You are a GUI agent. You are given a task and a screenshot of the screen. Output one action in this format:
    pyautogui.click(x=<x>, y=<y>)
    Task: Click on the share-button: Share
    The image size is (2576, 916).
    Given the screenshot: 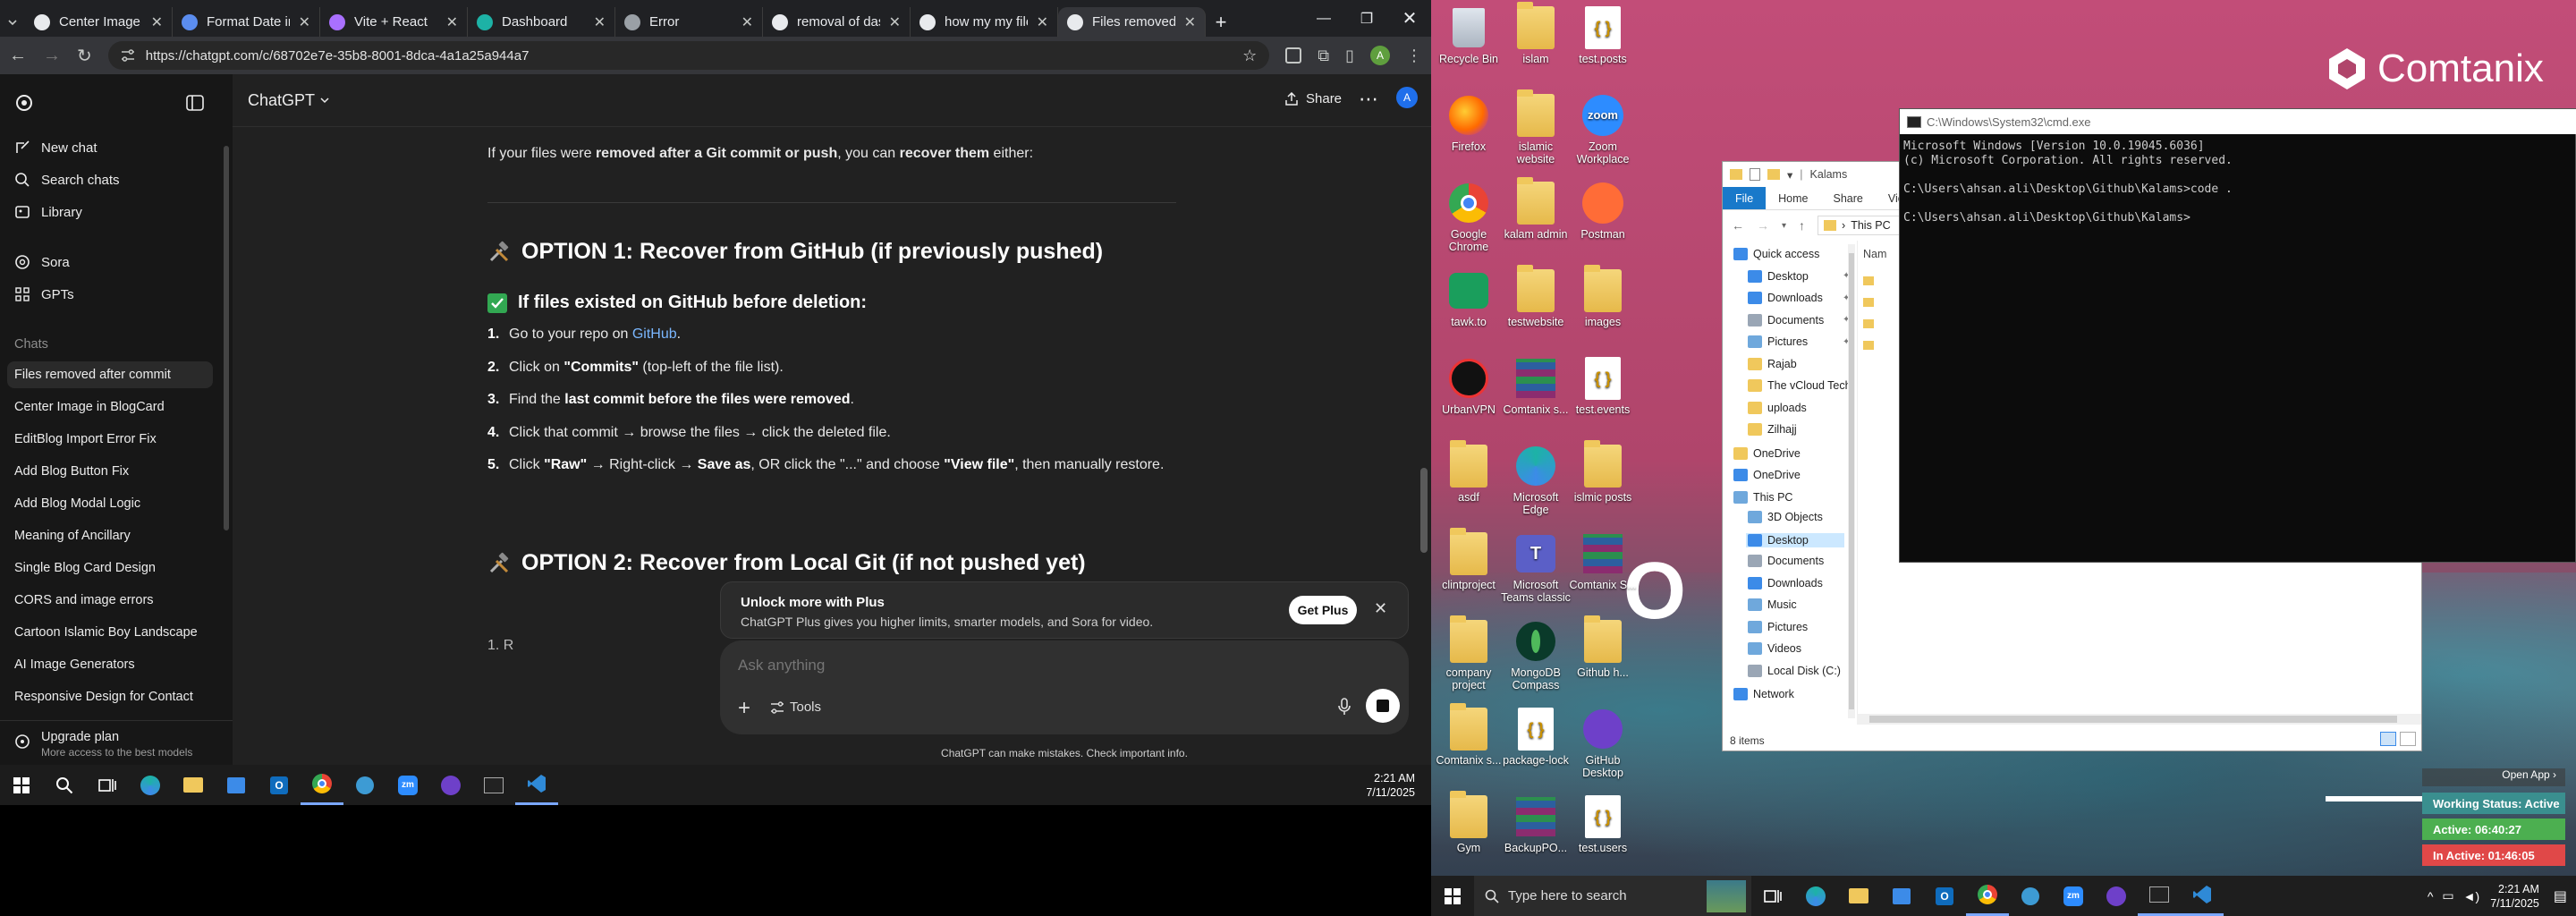 What is the action you would take?
    pyautogui.click(x=1313, y=98)
    